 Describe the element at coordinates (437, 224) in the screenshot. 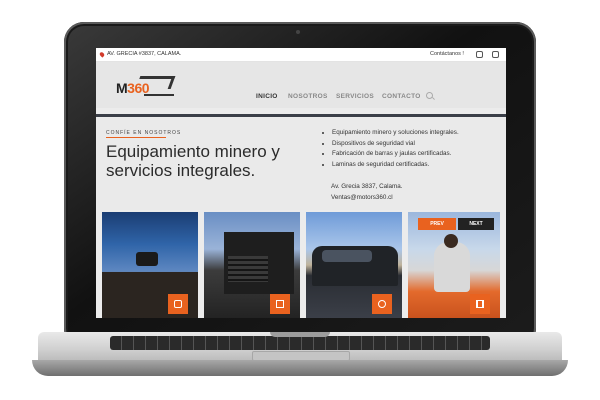

I see `slider-prev-button: PREV` at that location.